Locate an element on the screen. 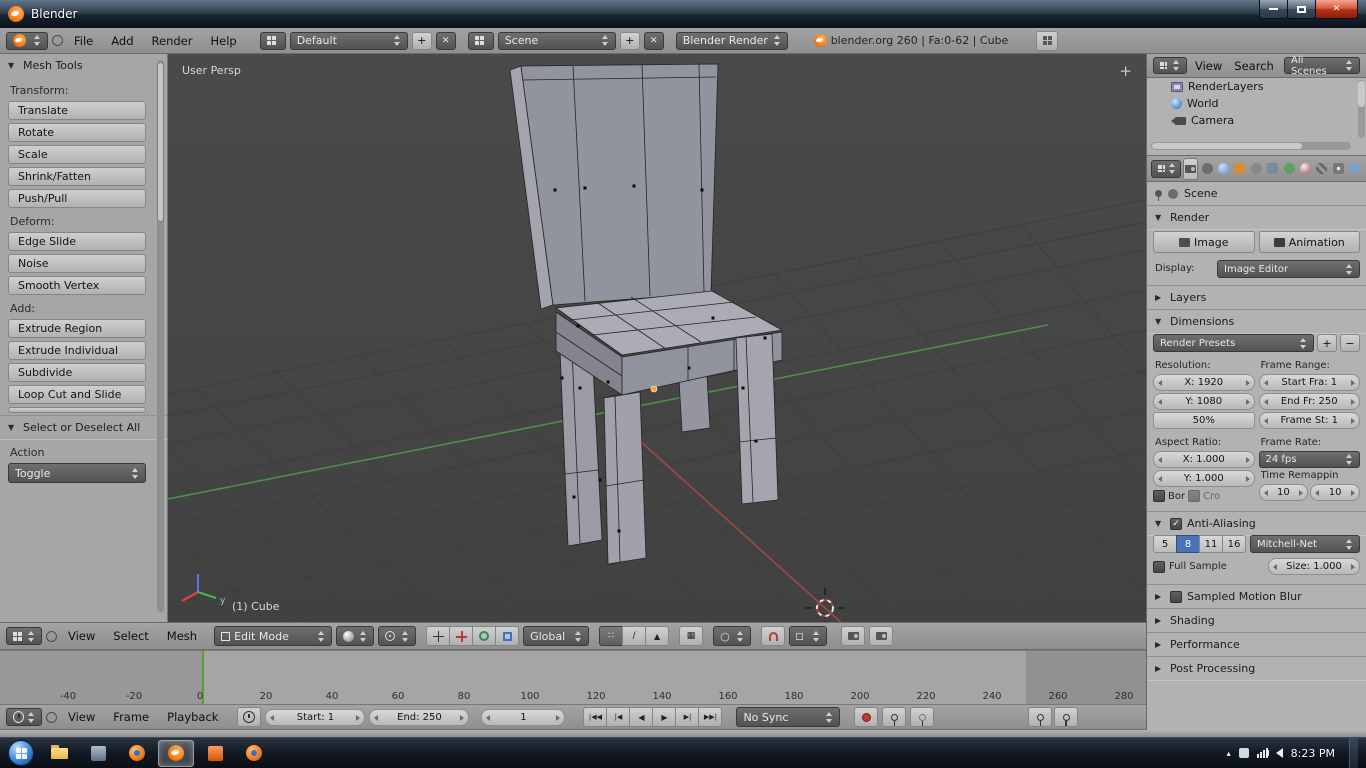 This screenshot has height=768, width=1366. limit-to-visible-button: ▦ is located at coordinates (691, 636).